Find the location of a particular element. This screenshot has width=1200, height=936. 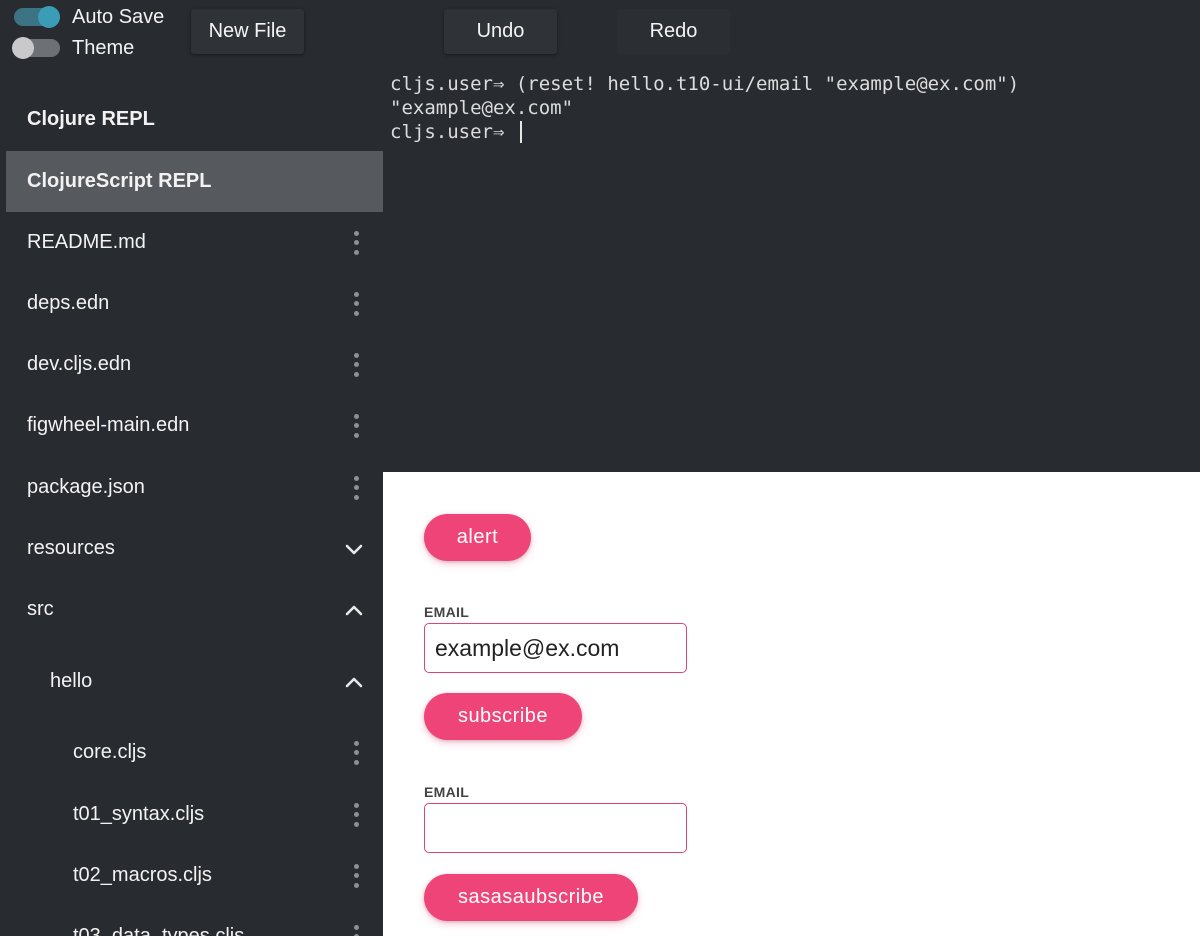

sidebar-item-t02-macros: t02_macros.cljs is located at coordinates (194, 875).